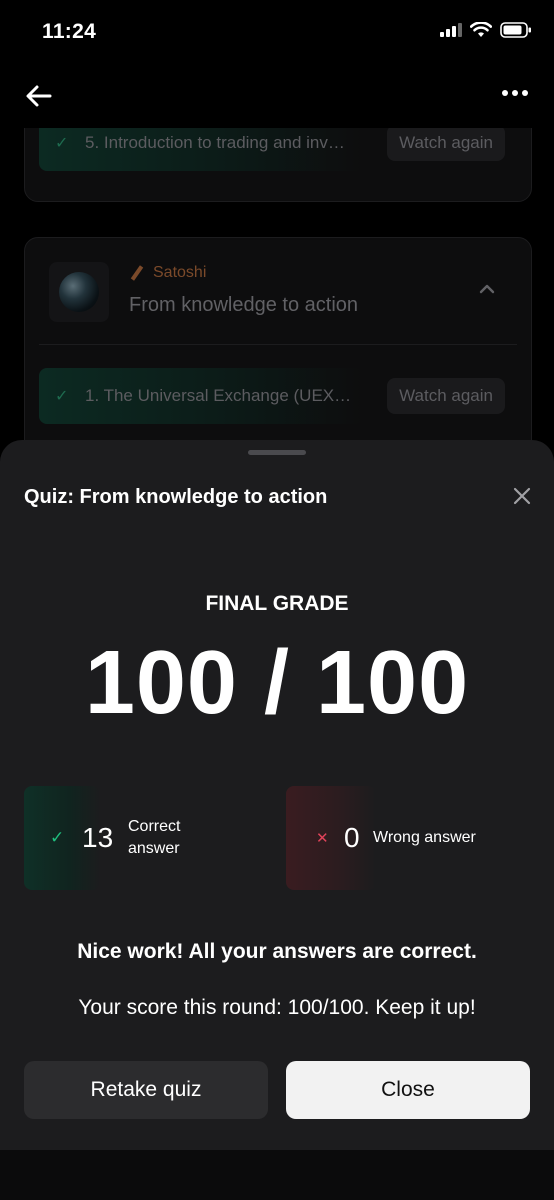  What do you see at coordinates (408, 1090) in the screenshot?
I see `close-button: Close` at bounding box center [408, 1090].